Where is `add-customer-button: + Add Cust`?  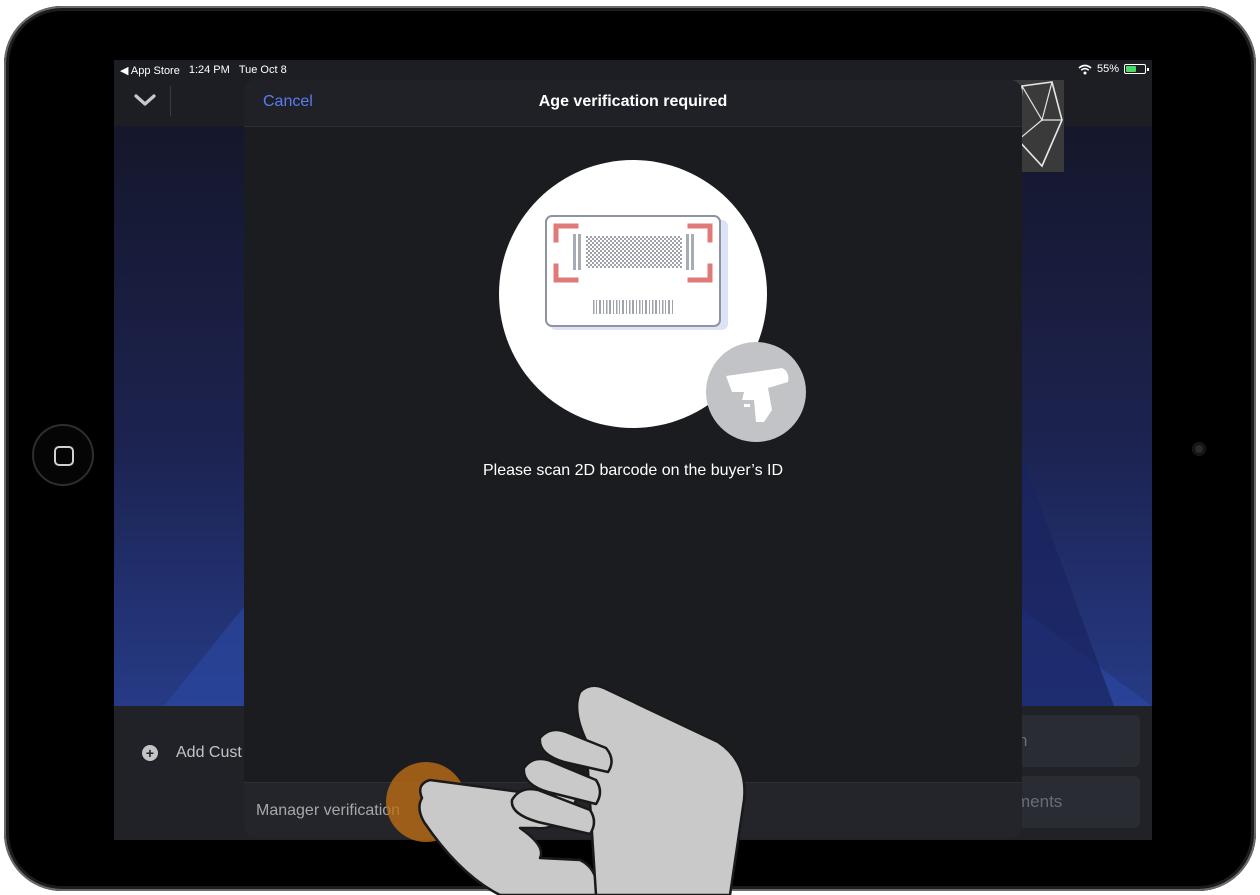
add-customer-button: + Add Cust is located at coordinates (192, 753).